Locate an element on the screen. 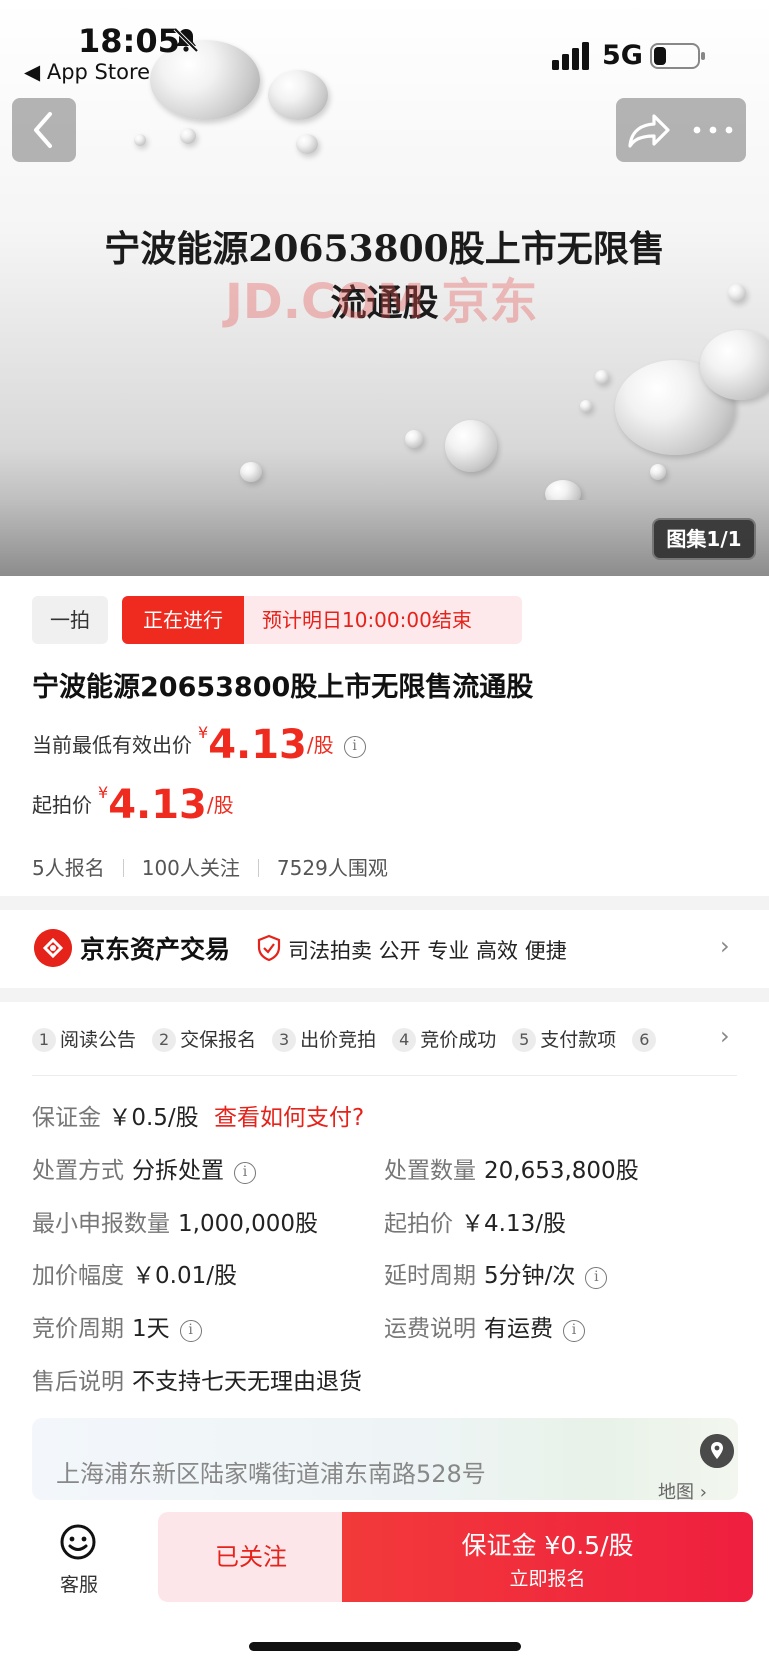 The image size is (769, 1665). auction-steps: 1 阅读公告 2 交保报名 3 出价竞拍 4 竞价成功 5 支付款项 6 is located at coordinates (351, 1038).